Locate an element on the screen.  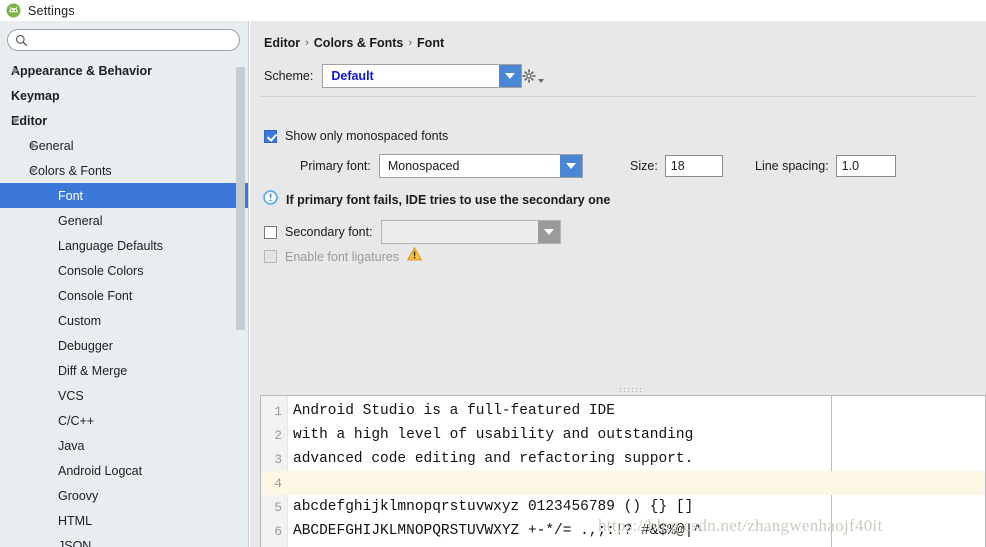
font-size-input is located at coordinates (693, 166).